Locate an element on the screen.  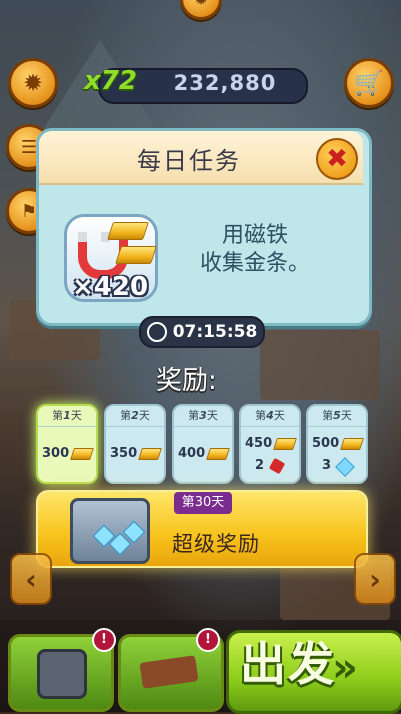
safe-icon is located at coordinates (62, 674).